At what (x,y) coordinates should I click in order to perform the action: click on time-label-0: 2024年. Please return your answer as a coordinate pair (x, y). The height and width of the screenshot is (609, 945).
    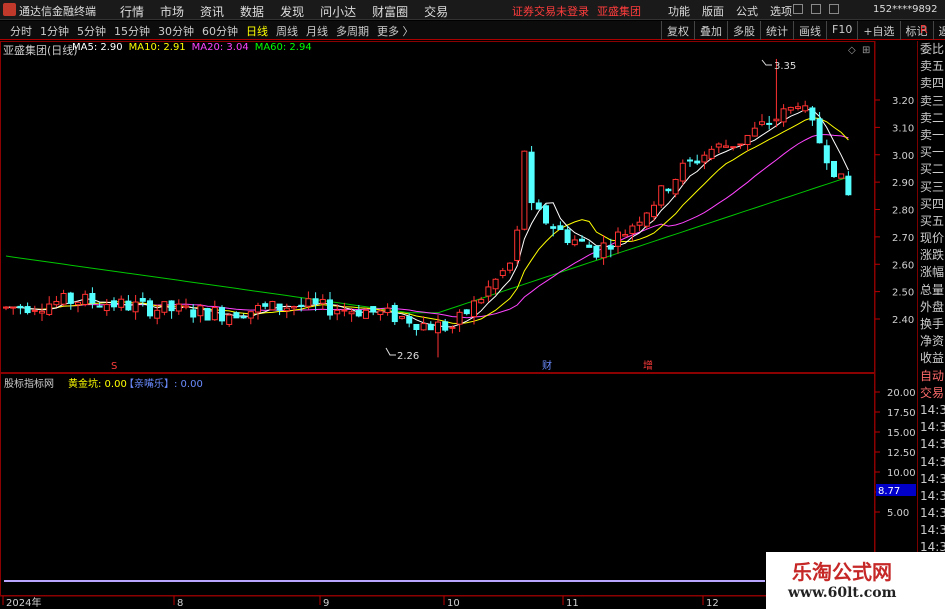
    Looking at the image, I should click on (23, 602).